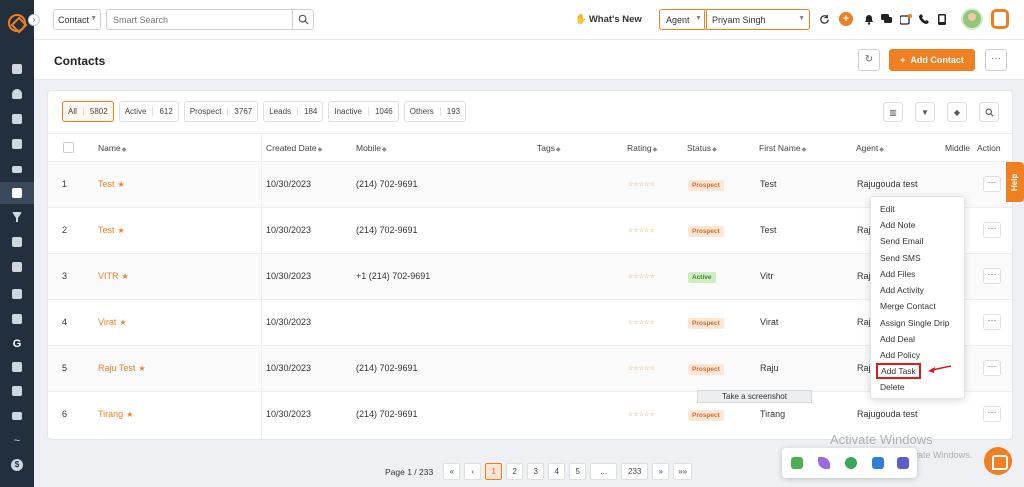  Describe the element at coordinates (34, 20) in the screenshot. I see `sidebar-toggle-icon: ›` at that location.